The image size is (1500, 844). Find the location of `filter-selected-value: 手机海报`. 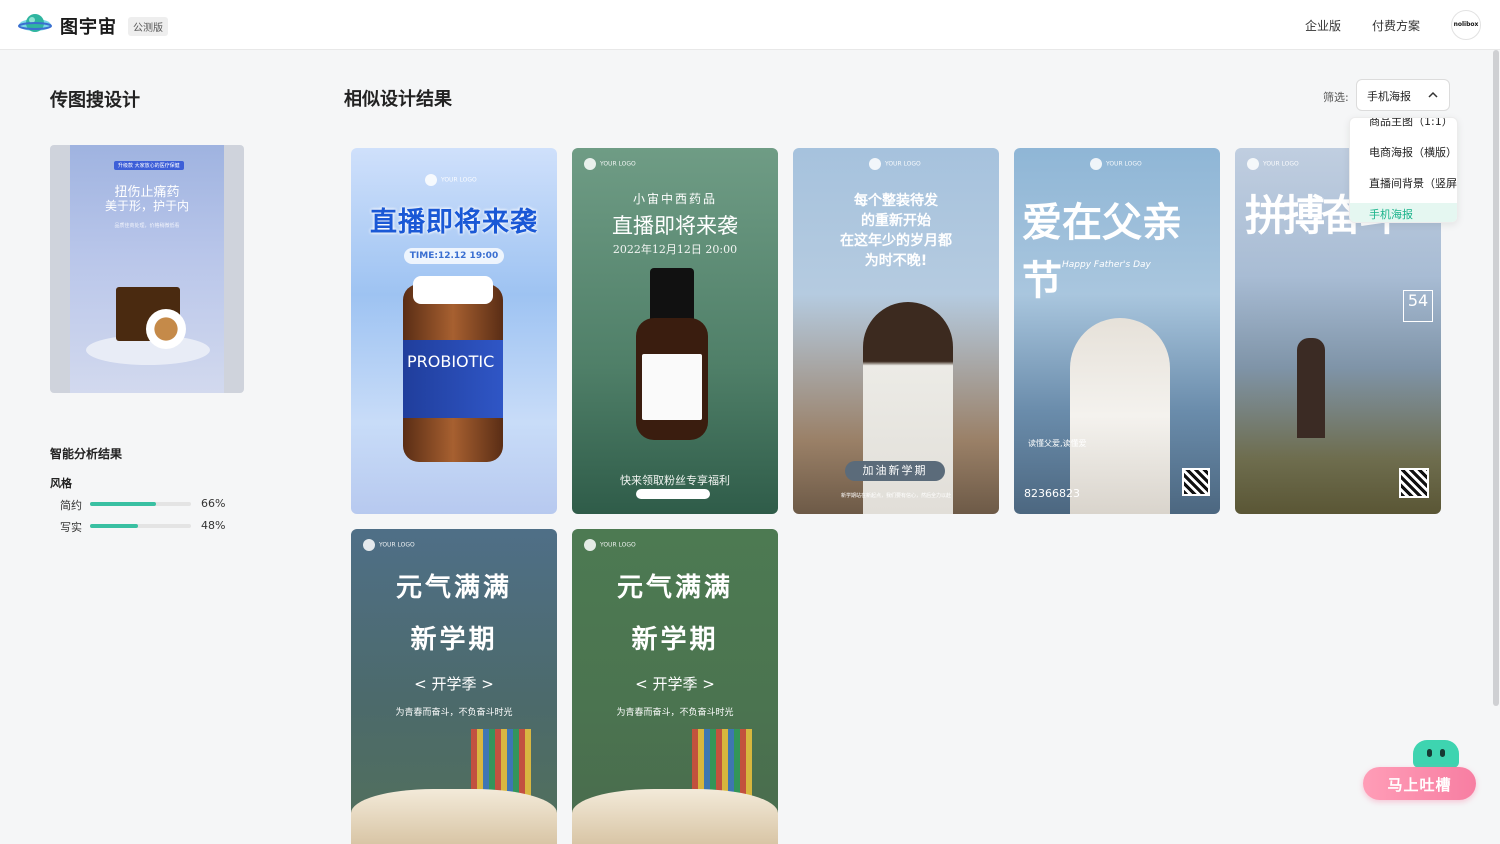

filter-selected-value: 手机海报 is located at coordinates (1389, 96).